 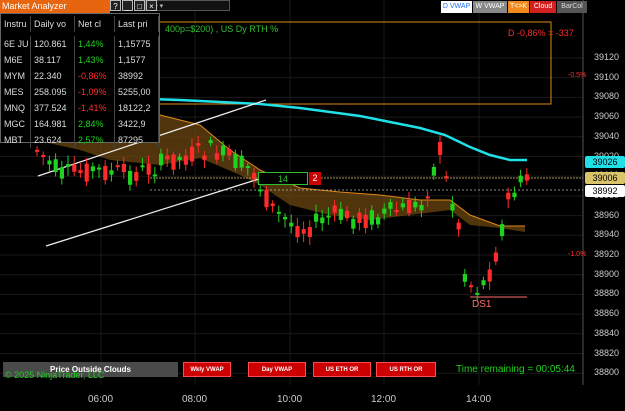 I want to click on market-analyzer-title: Market Analyzer, so click(x=55, y=6).